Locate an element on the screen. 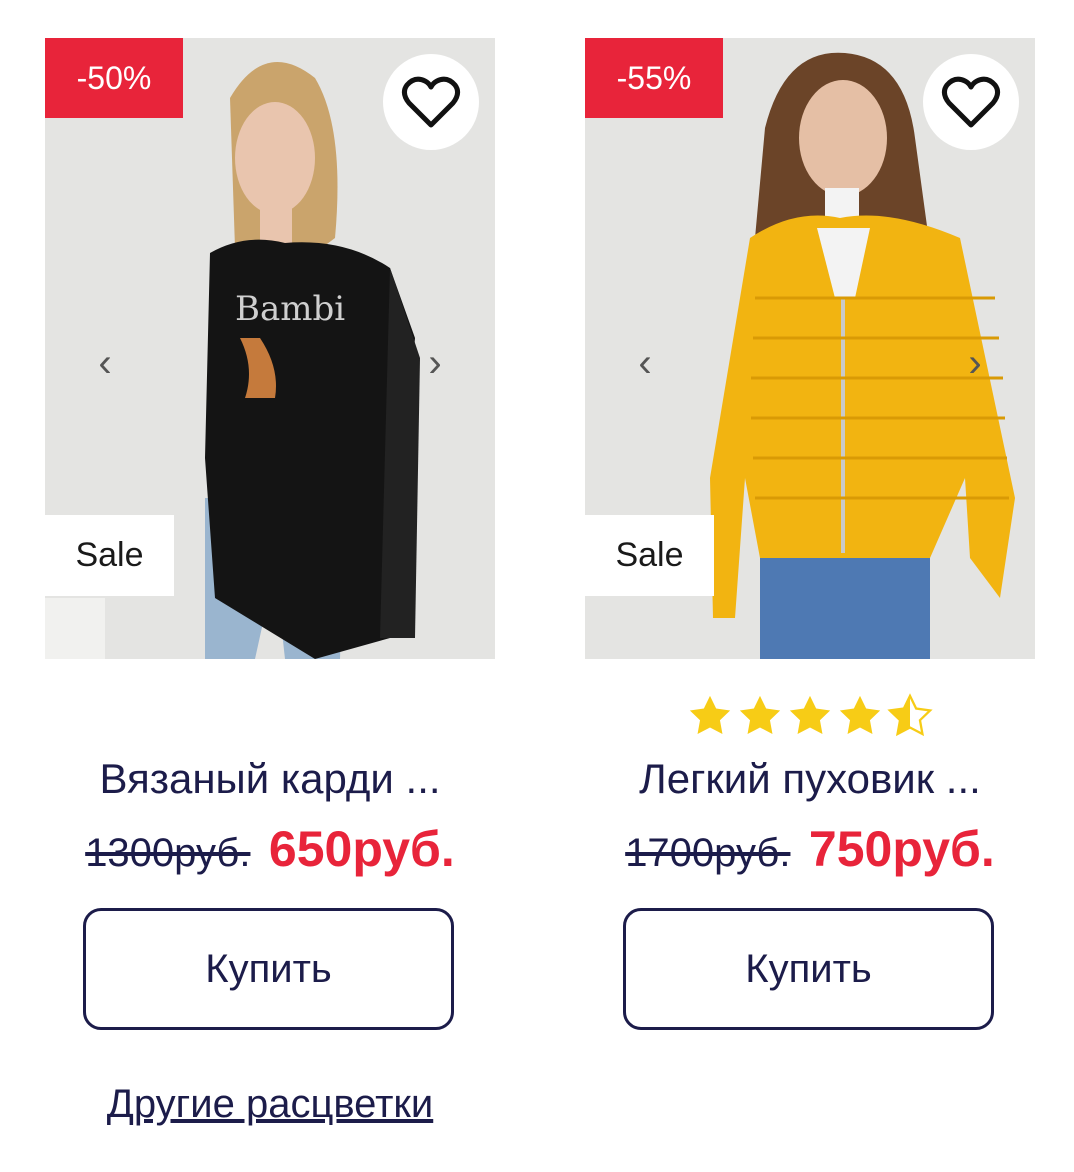  discount-badge: -55% is located at coordinates (654, 78).